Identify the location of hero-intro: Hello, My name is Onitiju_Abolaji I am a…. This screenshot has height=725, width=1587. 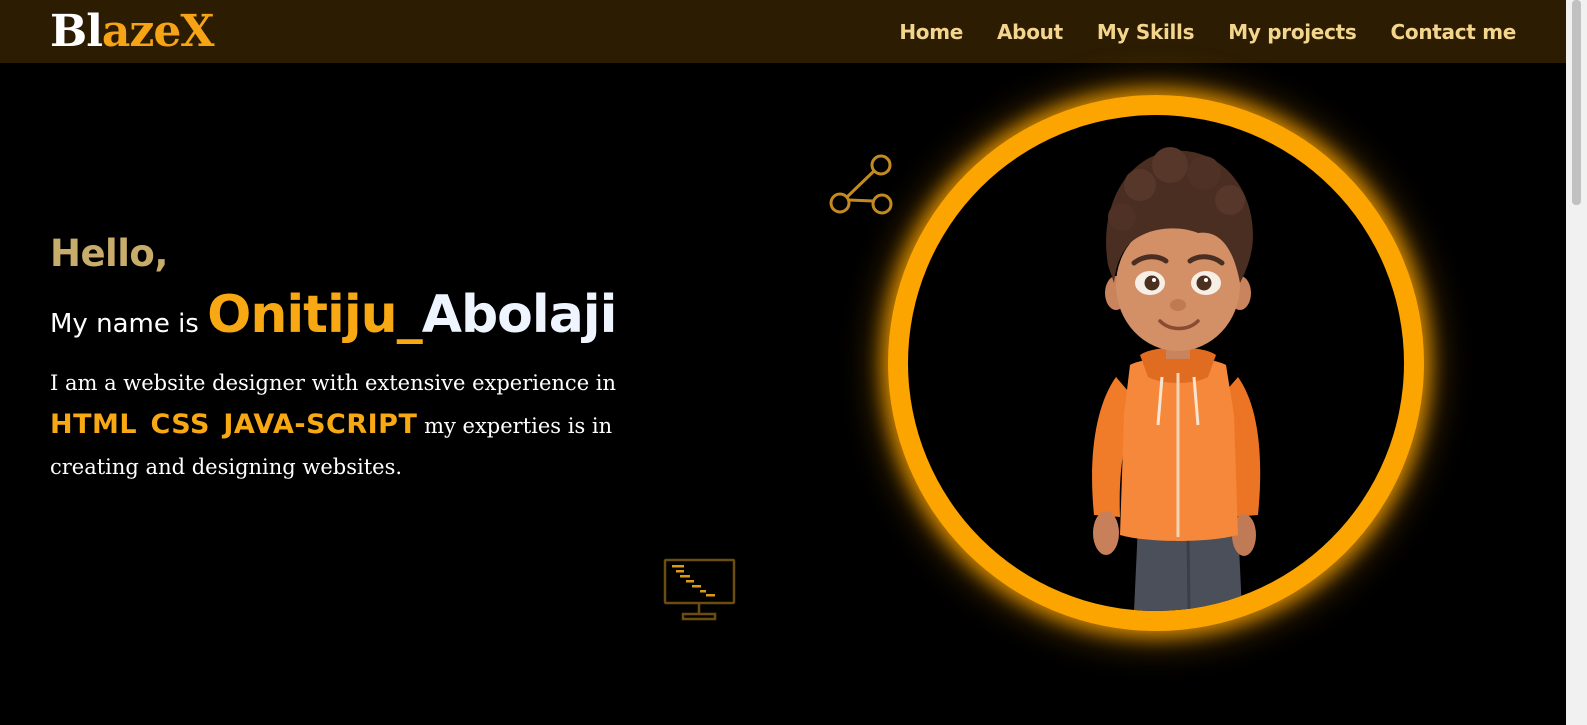
(350, 360).